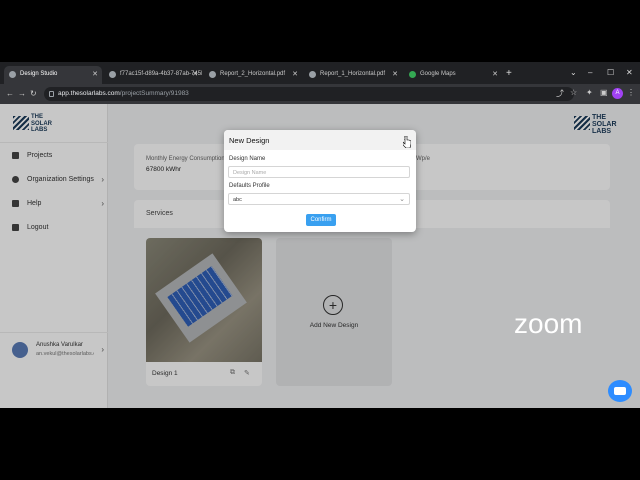 The image size is (640, 480). What do you see at coordinates (212, 74) in the screenshot?
I see `pdf-icon` at bounding box center [212, 74].